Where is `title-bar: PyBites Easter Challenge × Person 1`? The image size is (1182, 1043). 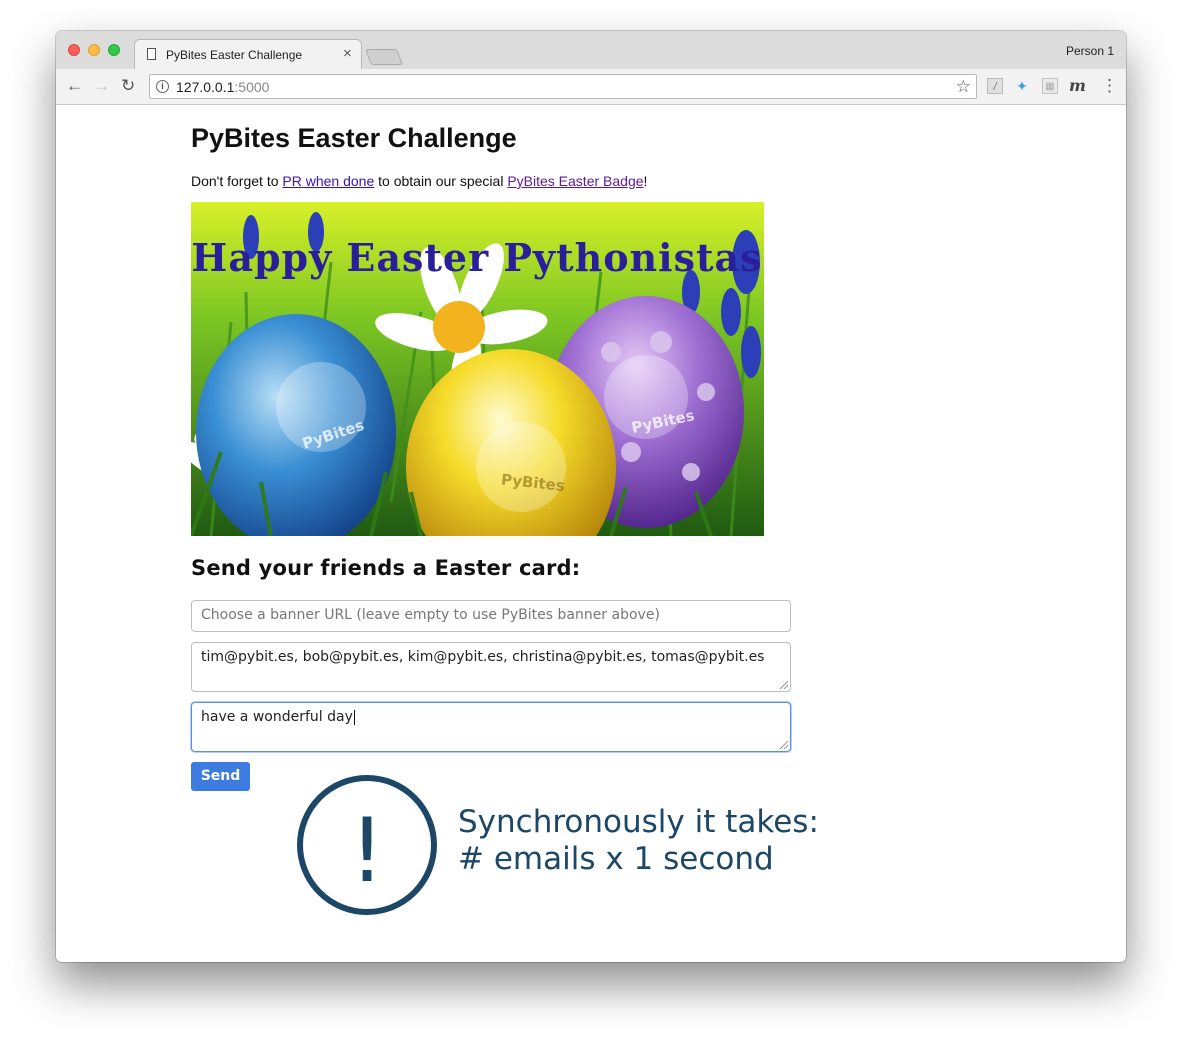 title-bar: PyBites Easter Challenge × Person 1 is located at coordinates (591, 50).